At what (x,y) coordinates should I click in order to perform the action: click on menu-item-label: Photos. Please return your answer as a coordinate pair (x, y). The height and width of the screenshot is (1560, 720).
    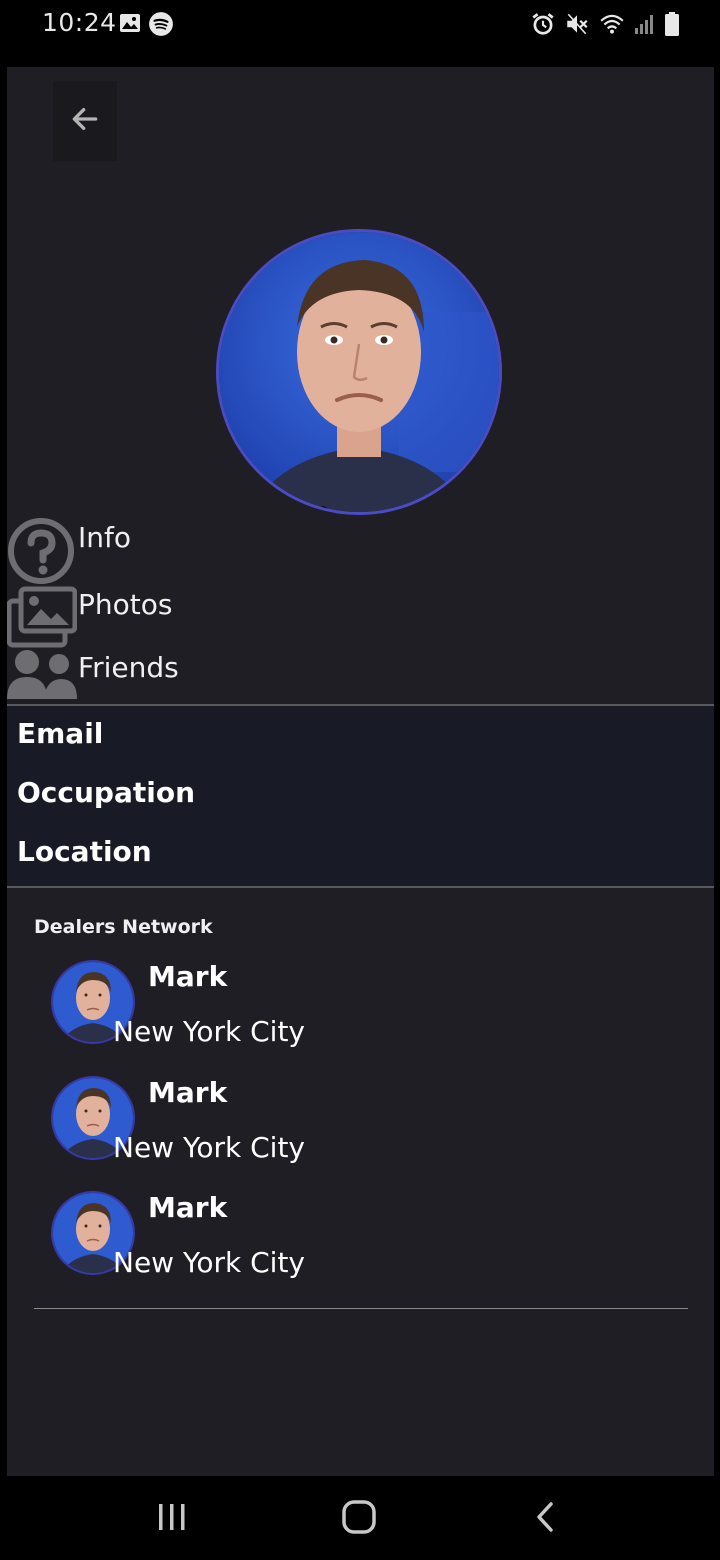
    Looking at the image, I should click on (125, 604).